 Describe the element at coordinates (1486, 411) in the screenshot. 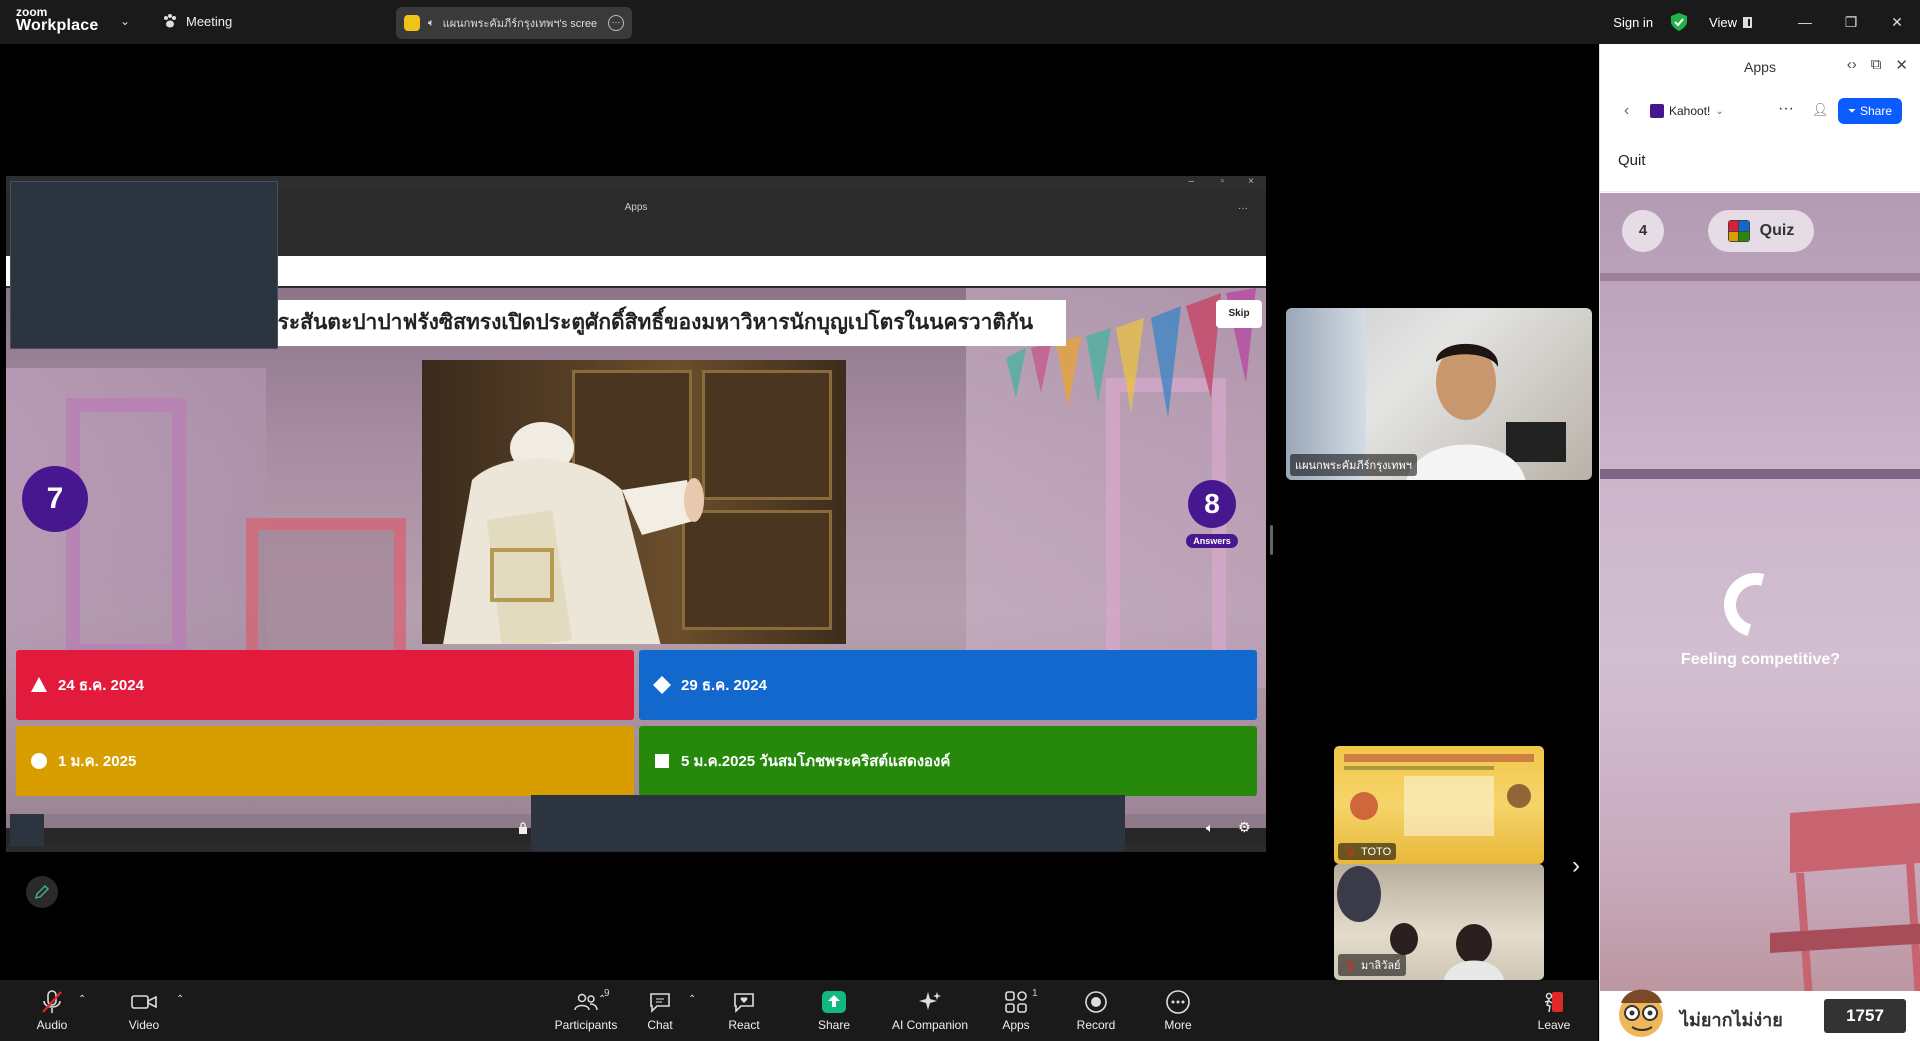

I see `participant-video` at that location.